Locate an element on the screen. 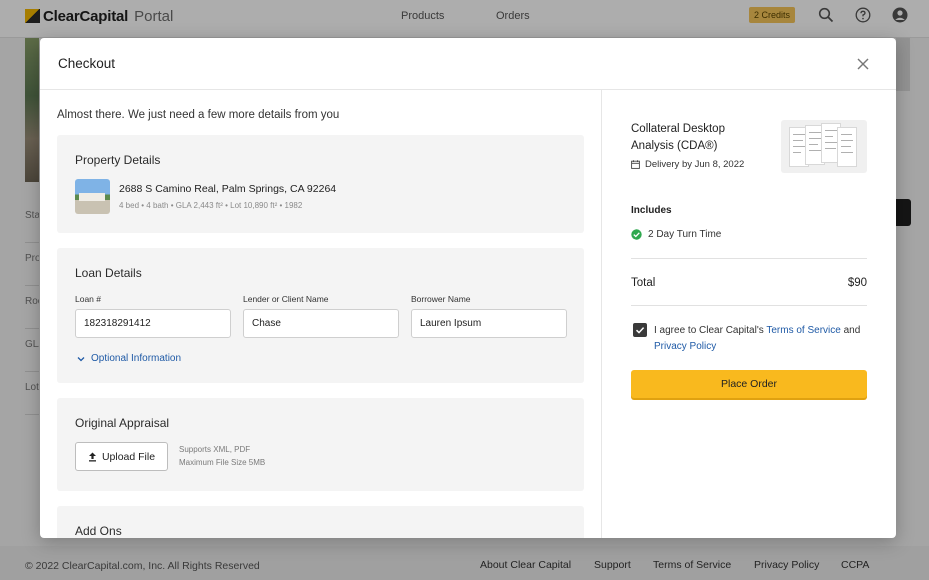 This screenshot has height=580, width=929. product-title: Collateral Desktop Analysis (CDA®) is located at coordinates (678, 137).